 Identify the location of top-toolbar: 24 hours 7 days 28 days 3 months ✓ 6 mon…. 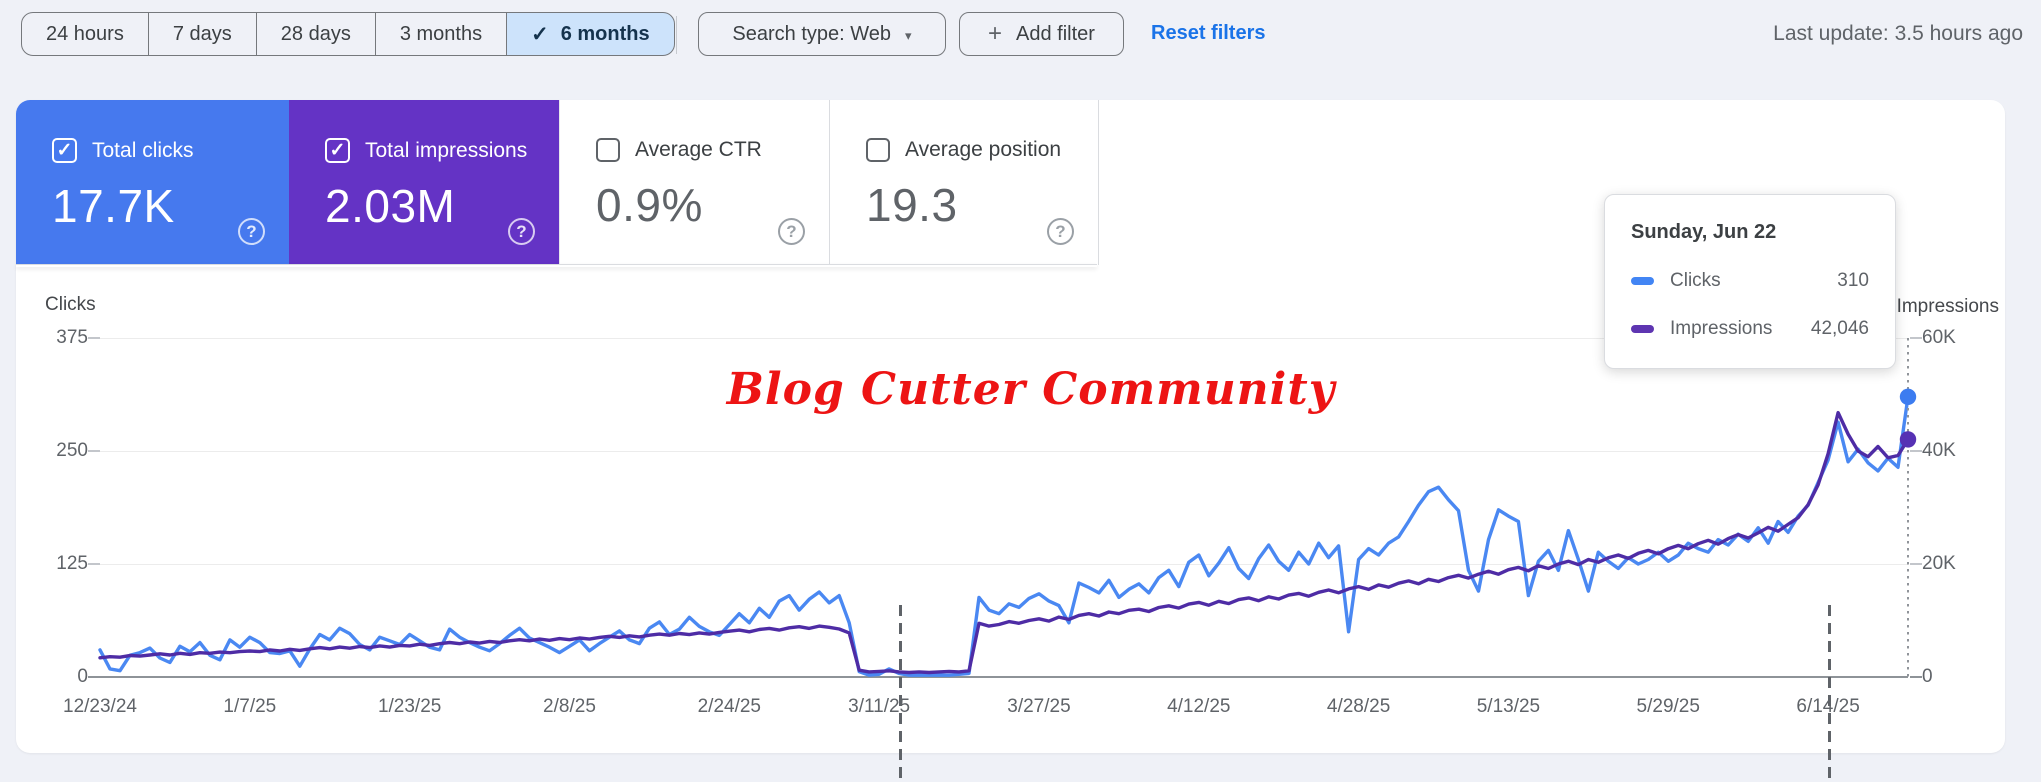
(1020, 35).